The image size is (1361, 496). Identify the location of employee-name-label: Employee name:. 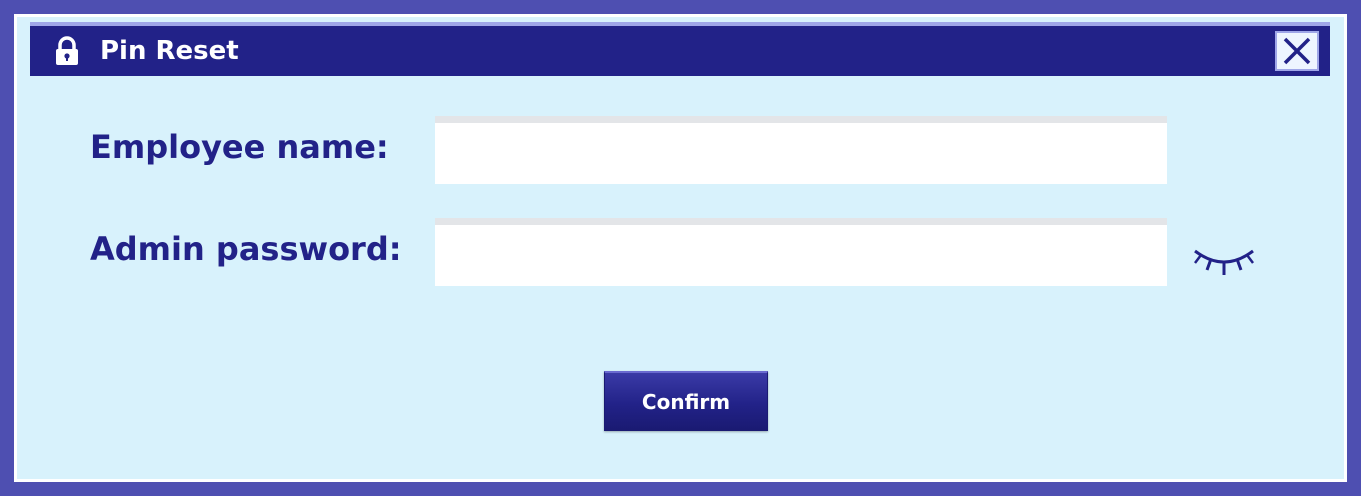
(239, 147).